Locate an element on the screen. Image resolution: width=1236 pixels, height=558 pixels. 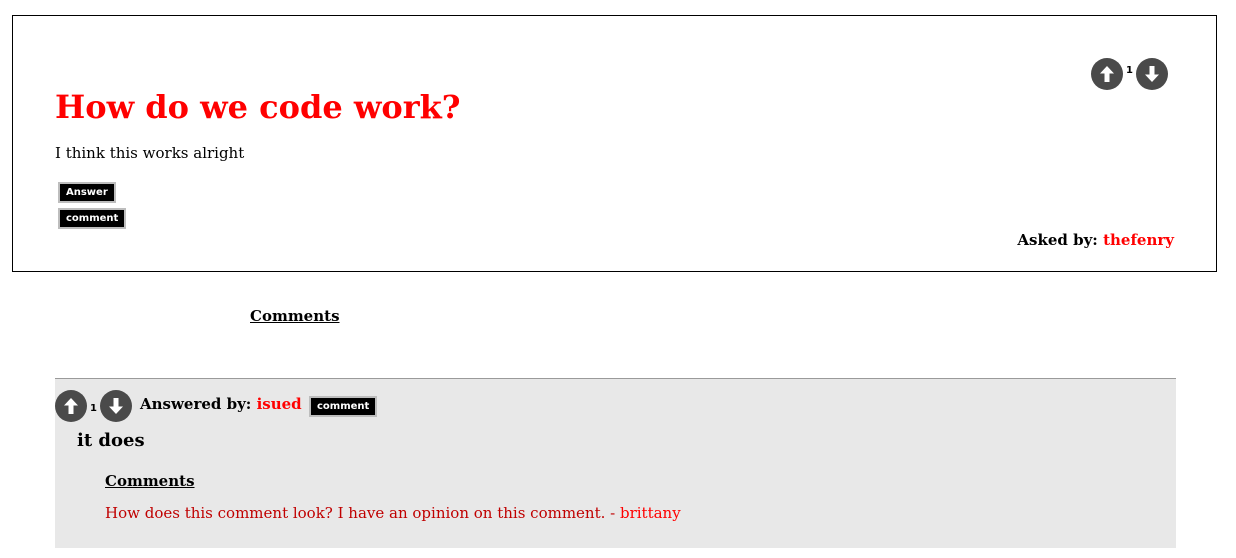
asked-by-label: Asked by: is located at coordinates (1057, 240).